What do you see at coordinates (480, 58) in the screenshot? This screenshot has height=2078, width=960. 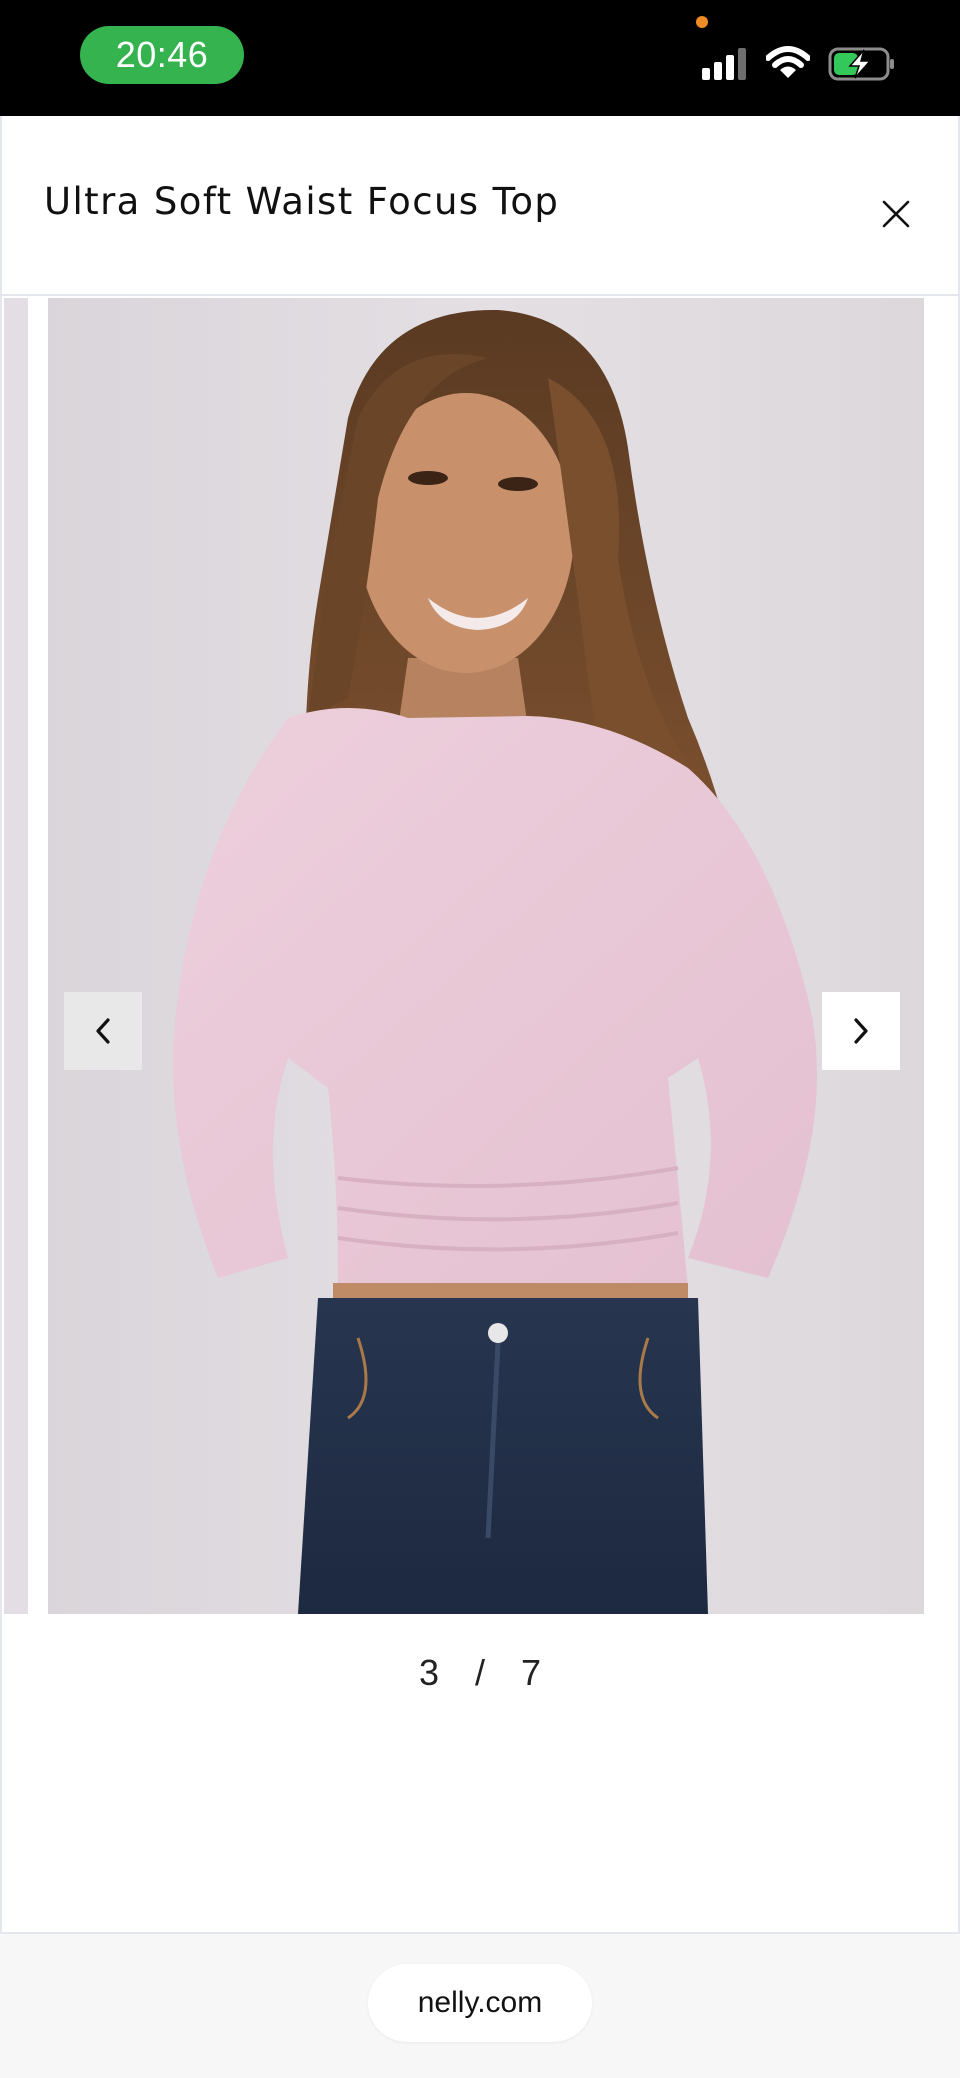 I see `status-bar: 20:46` at bounding box center [480, 58].